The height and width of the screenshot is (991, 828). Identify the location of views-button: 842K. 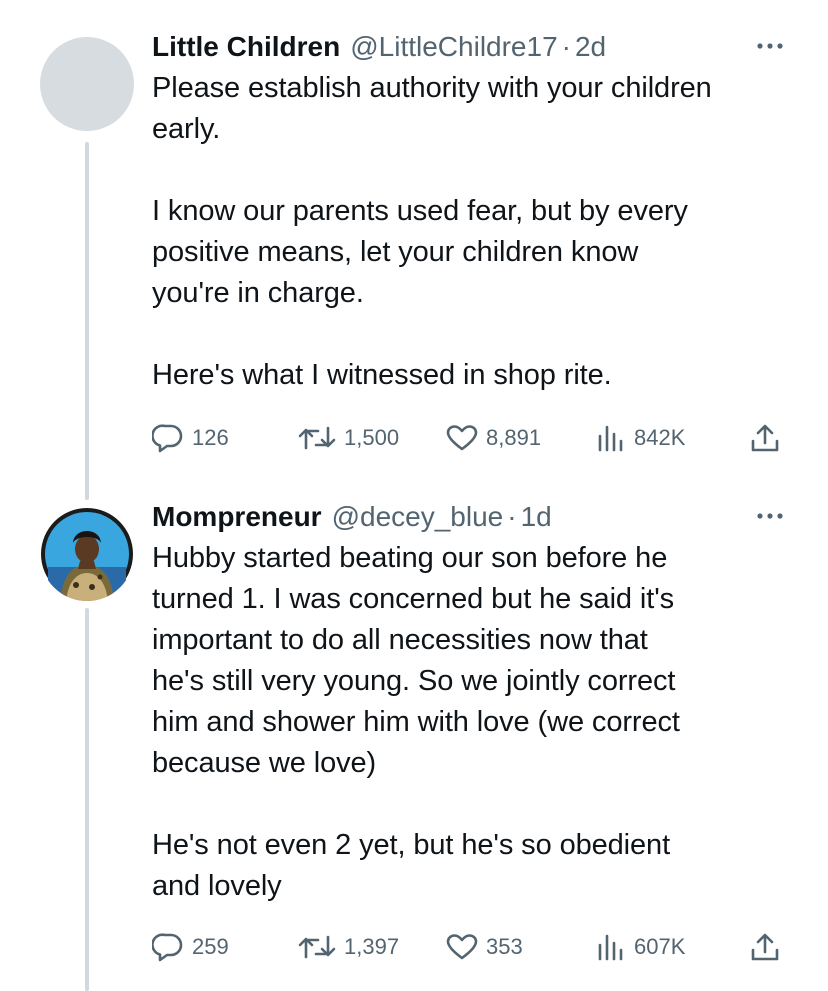
(640, 438).